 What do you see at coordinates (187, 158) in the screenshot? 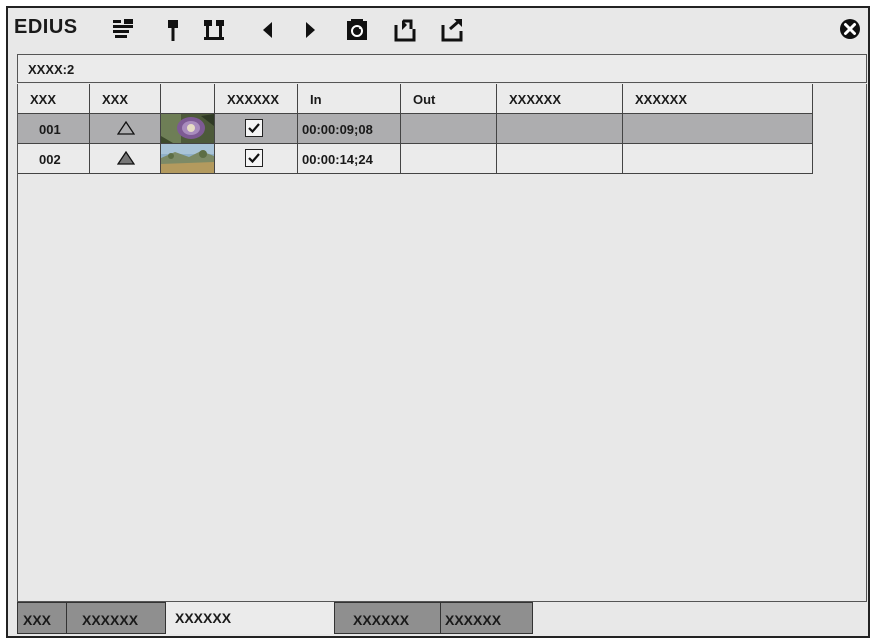
I see `clip-thumbnail-landscape` at bounding box center [187, 158].